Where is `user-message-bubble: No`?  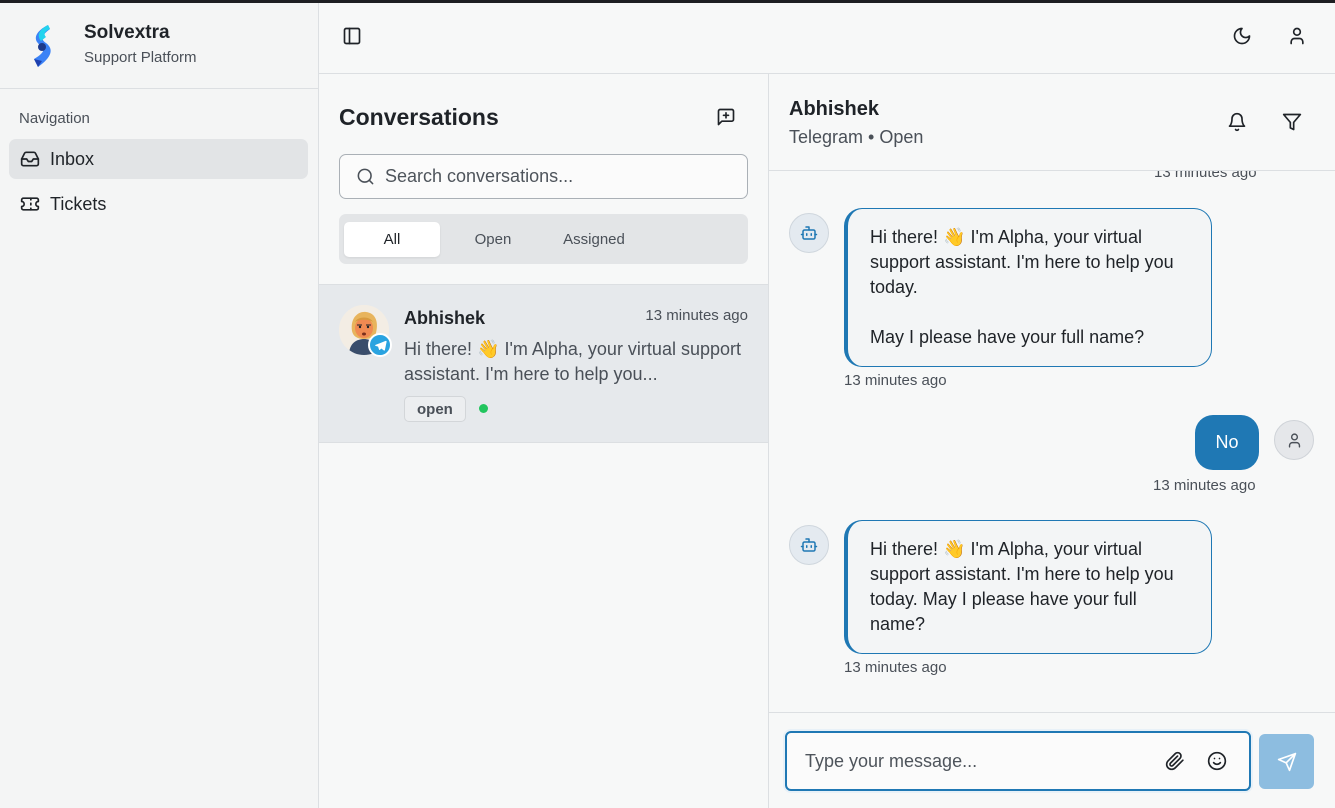 user-message-bubble: No is located at coordinates (1227, 442).